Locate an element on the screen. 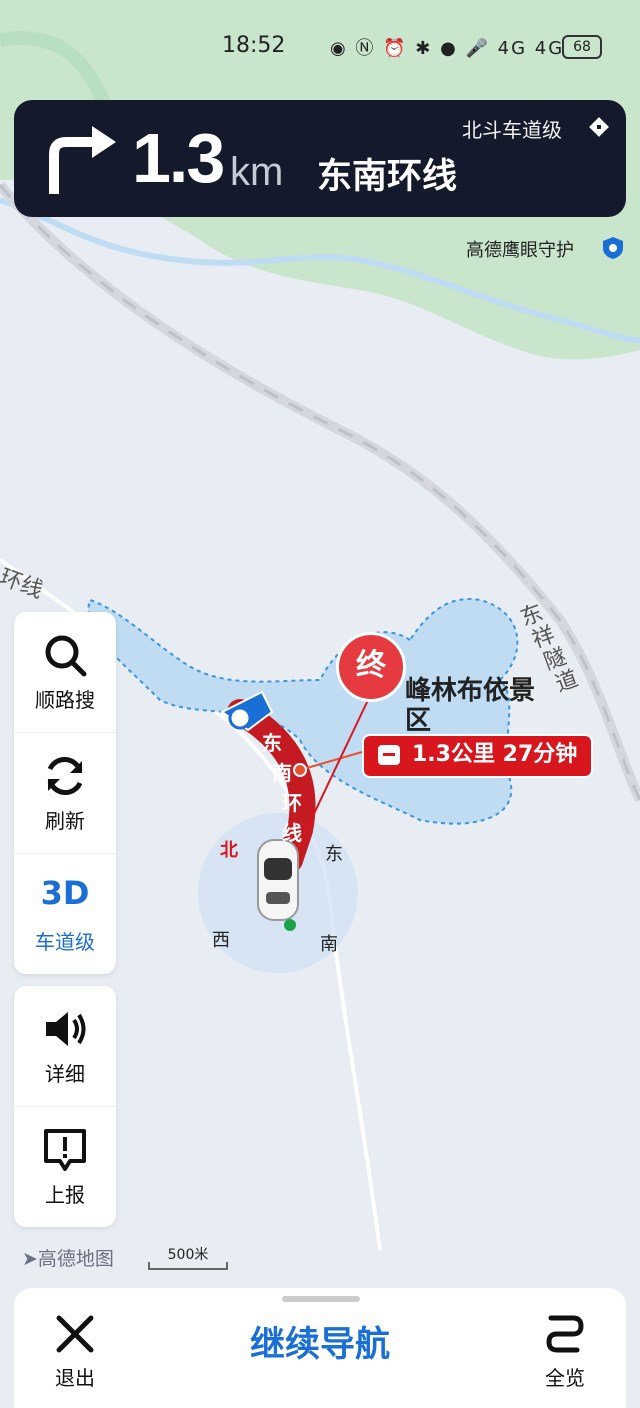  satellite-icon is located at coordinates (599, 127).